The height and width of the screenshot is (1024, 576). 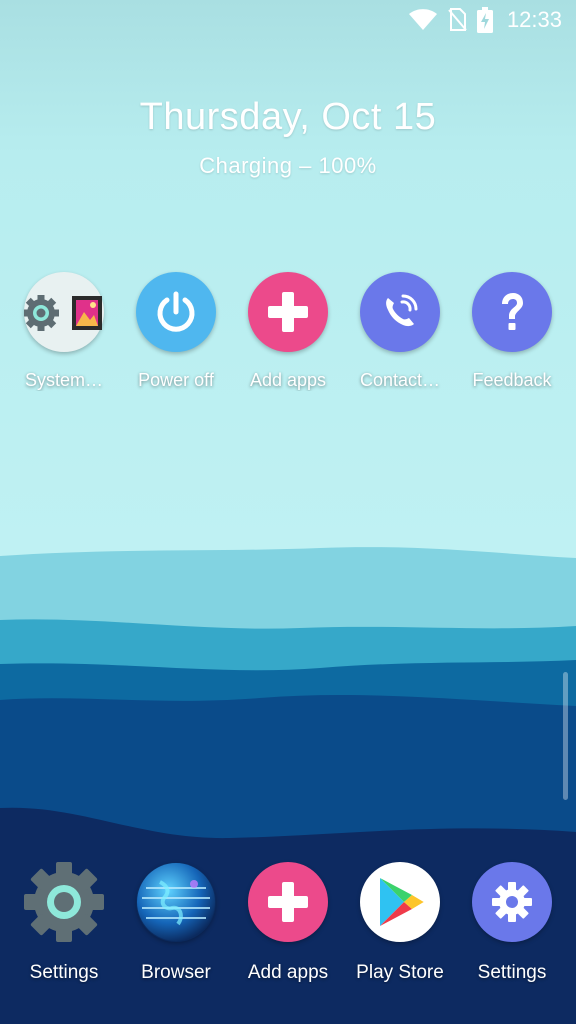 I want to click on dock-settings: Settings, so click(x=64, y=923).